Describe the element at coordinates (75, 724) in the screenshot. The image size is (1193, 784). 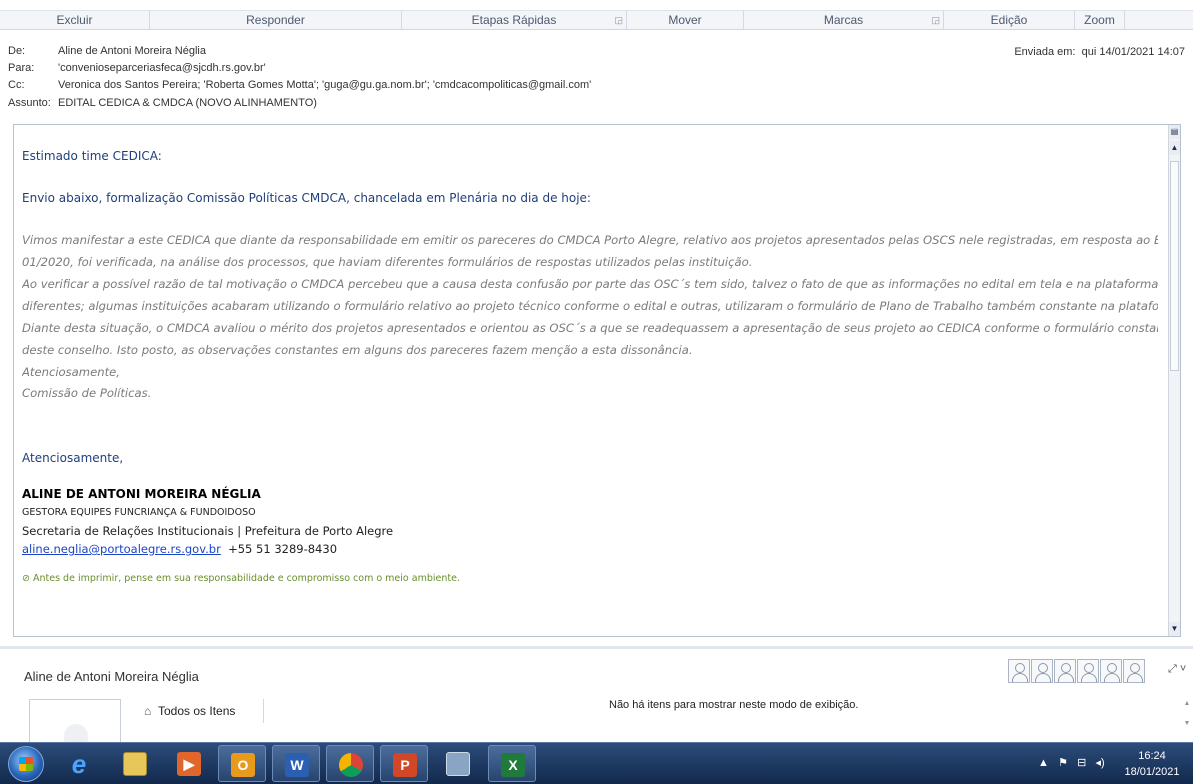
I see `contact-photo` at that location.